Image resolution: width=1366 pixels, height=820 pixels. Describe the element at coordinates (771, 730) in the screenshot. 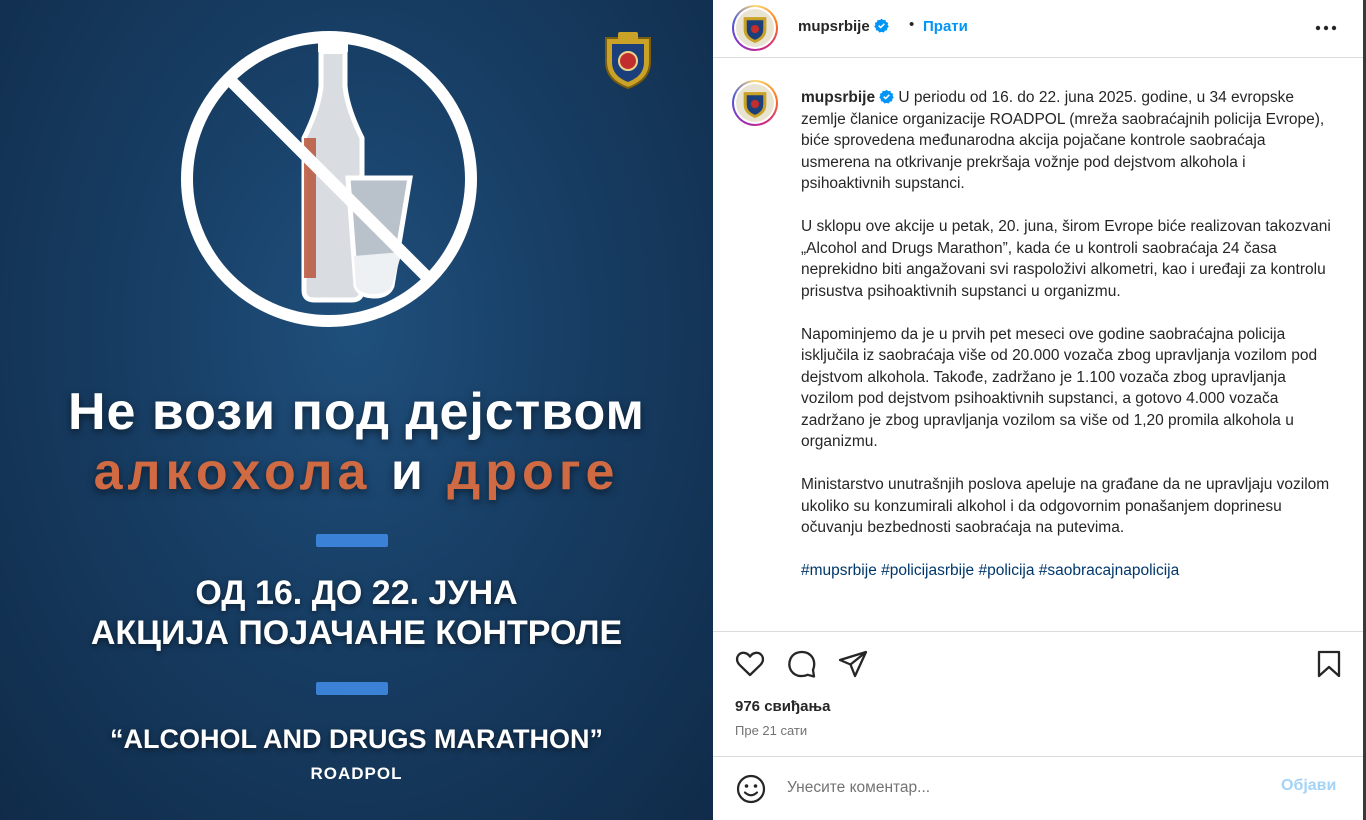

I see `post-timestamp: Пре 21 сати` at that location.